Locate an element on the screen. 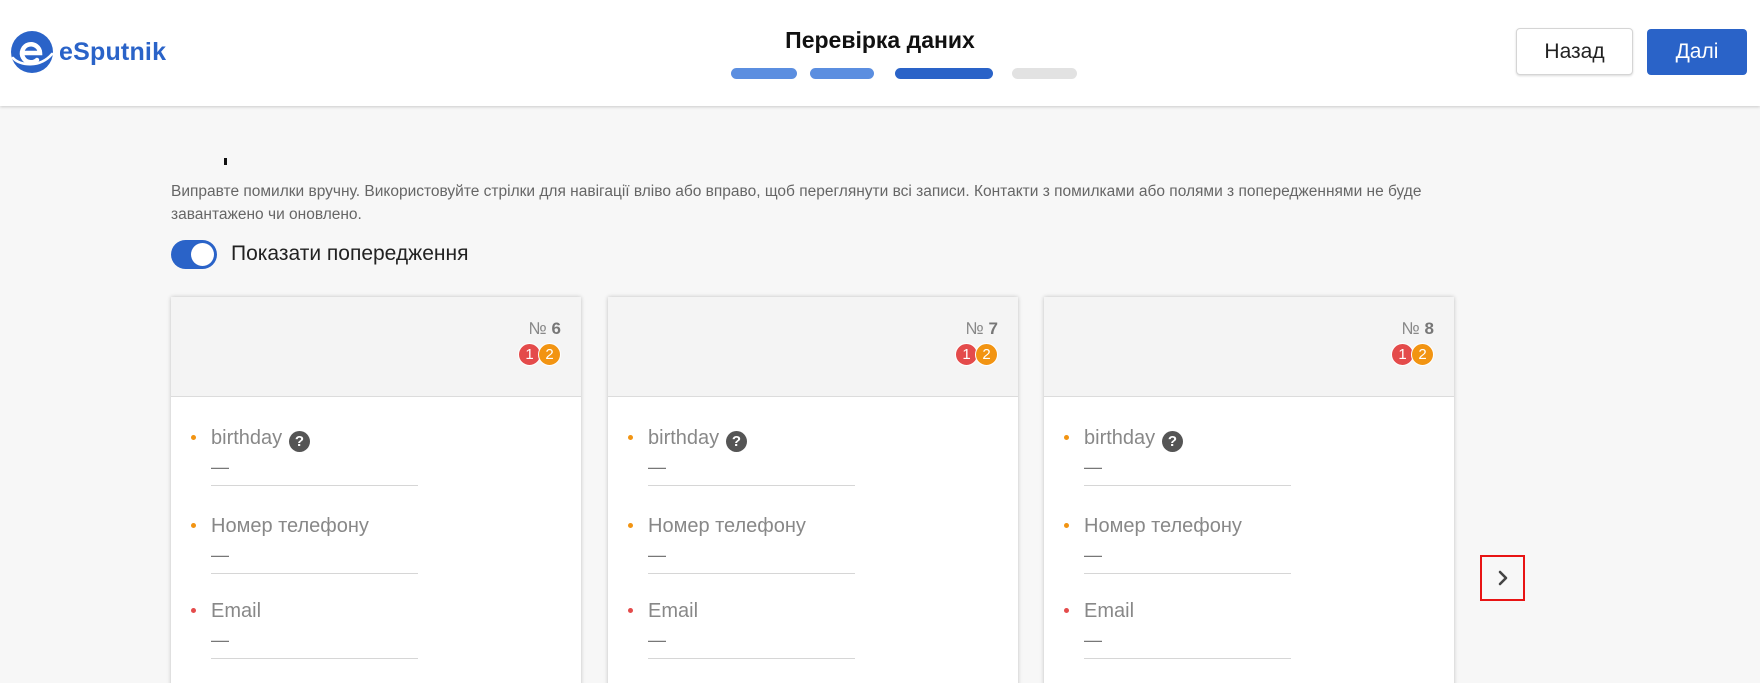  decorative-mark is located at coordinates (225, 161).